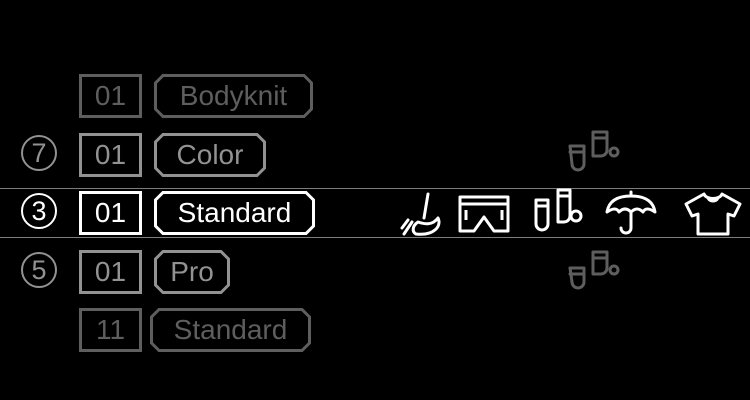 This screenshot has height=400, width=750. Describe the element at coordinates (110, 330) in the screenshot. I see `row-index-box: 11` at that location.